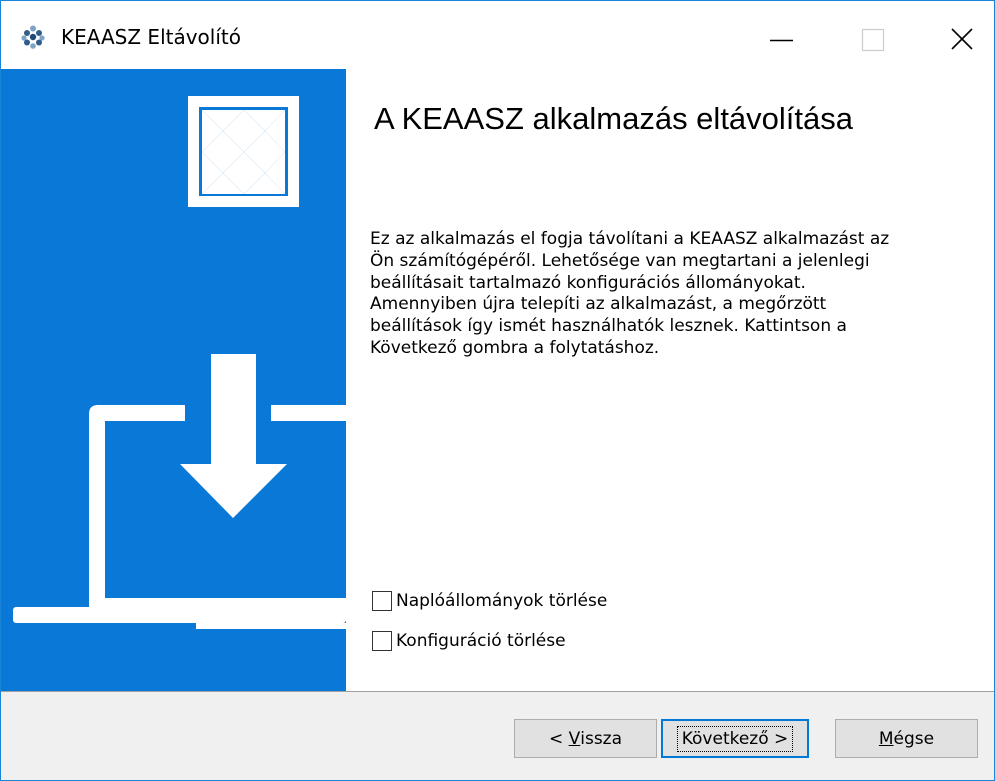 This screenshot has width=995, height=781. What do you see at coordinates (243, 151) in the screenshot?
I see `keaasz-triangle-logo-icon` at bounding box center [243, 151].